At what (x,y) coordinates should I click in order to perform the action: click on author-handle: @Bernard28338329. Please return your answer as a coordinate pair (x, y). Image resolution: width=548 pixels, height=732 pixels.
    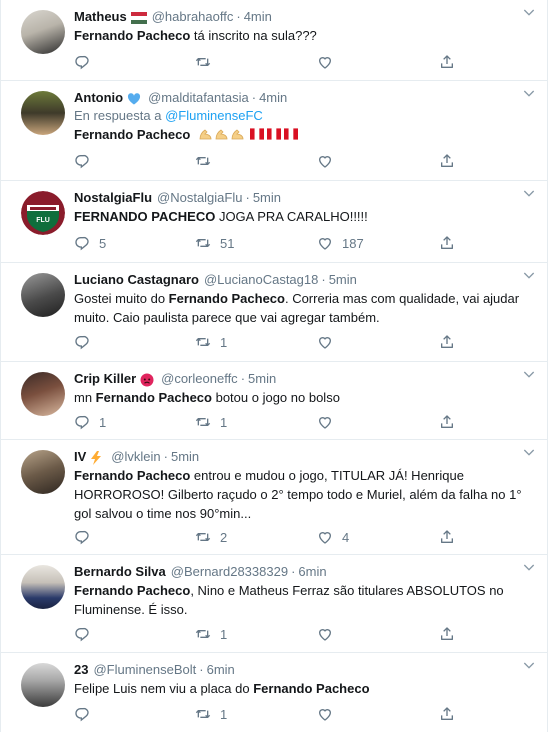
    Looking at the image, I should click on (229, 572).